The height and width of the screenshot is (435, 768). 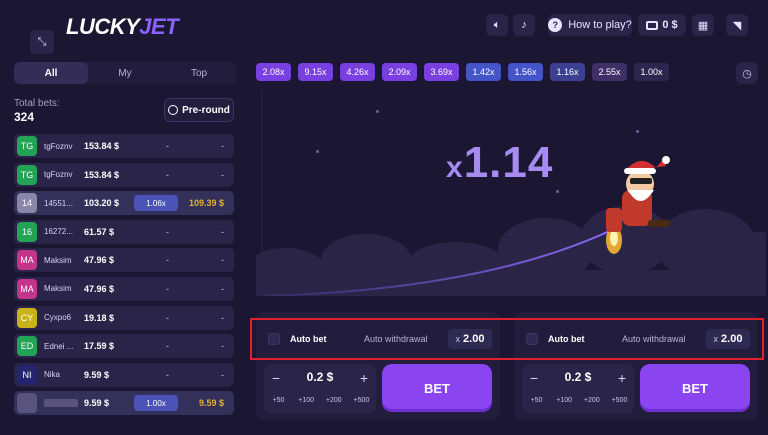 I want to click on quick-plus-50-2: +50, so click(x=536, y=400).